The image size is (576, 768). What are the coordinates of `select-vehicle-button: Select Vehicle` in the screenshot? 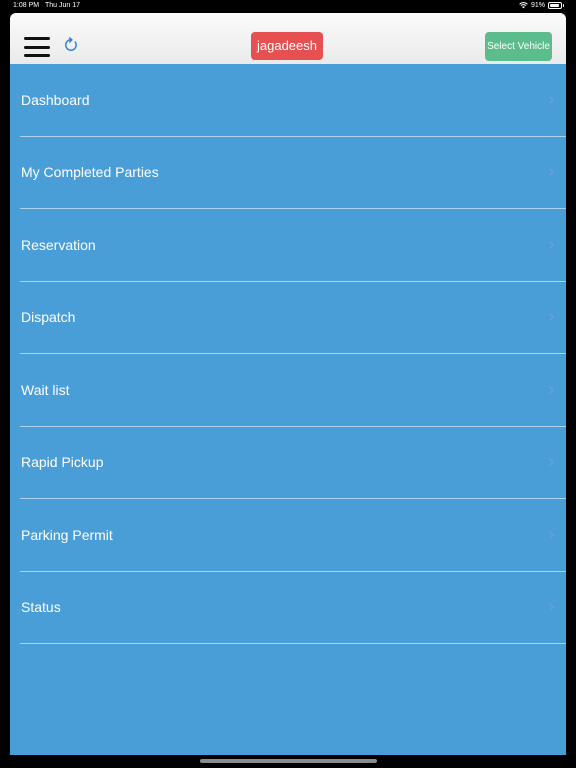 It's located at (518, 46).